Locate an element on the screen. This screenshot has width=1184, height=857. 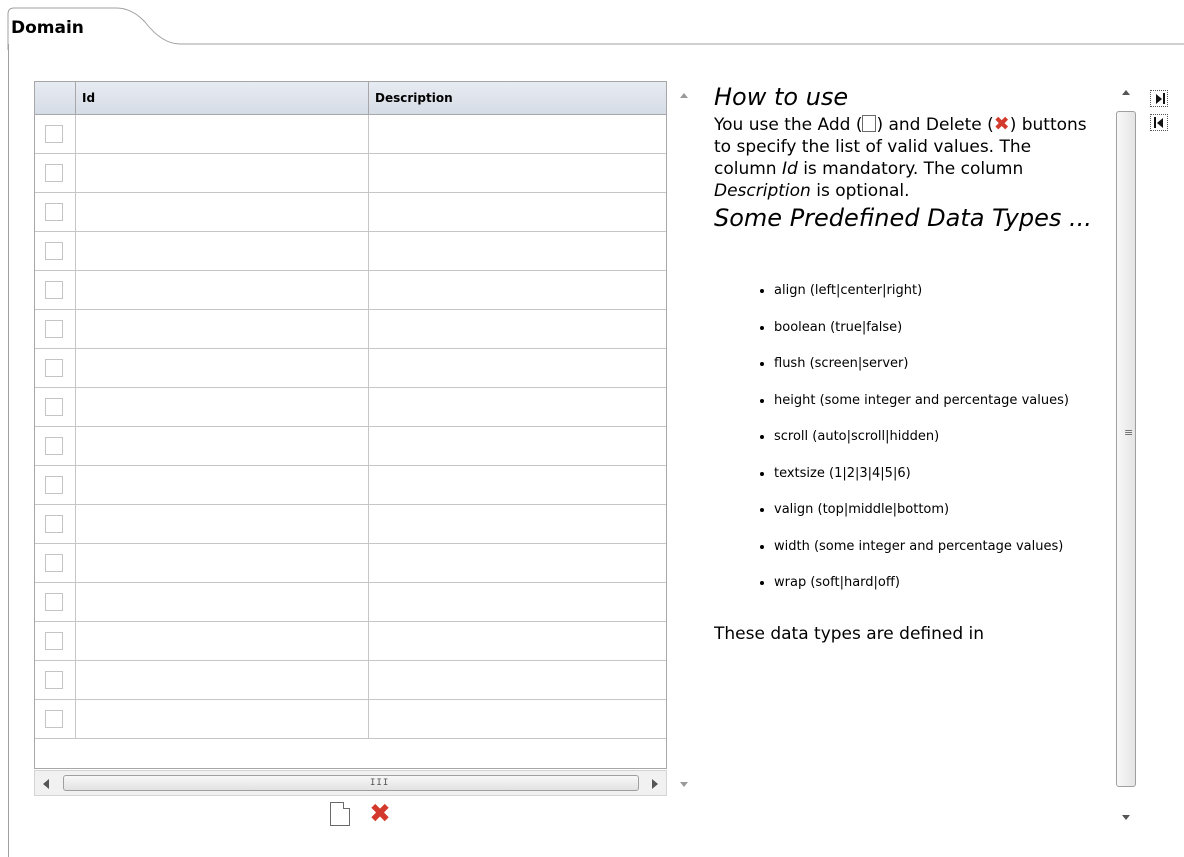
delete-row-button: ✖ is located at coordinates (380, 814).